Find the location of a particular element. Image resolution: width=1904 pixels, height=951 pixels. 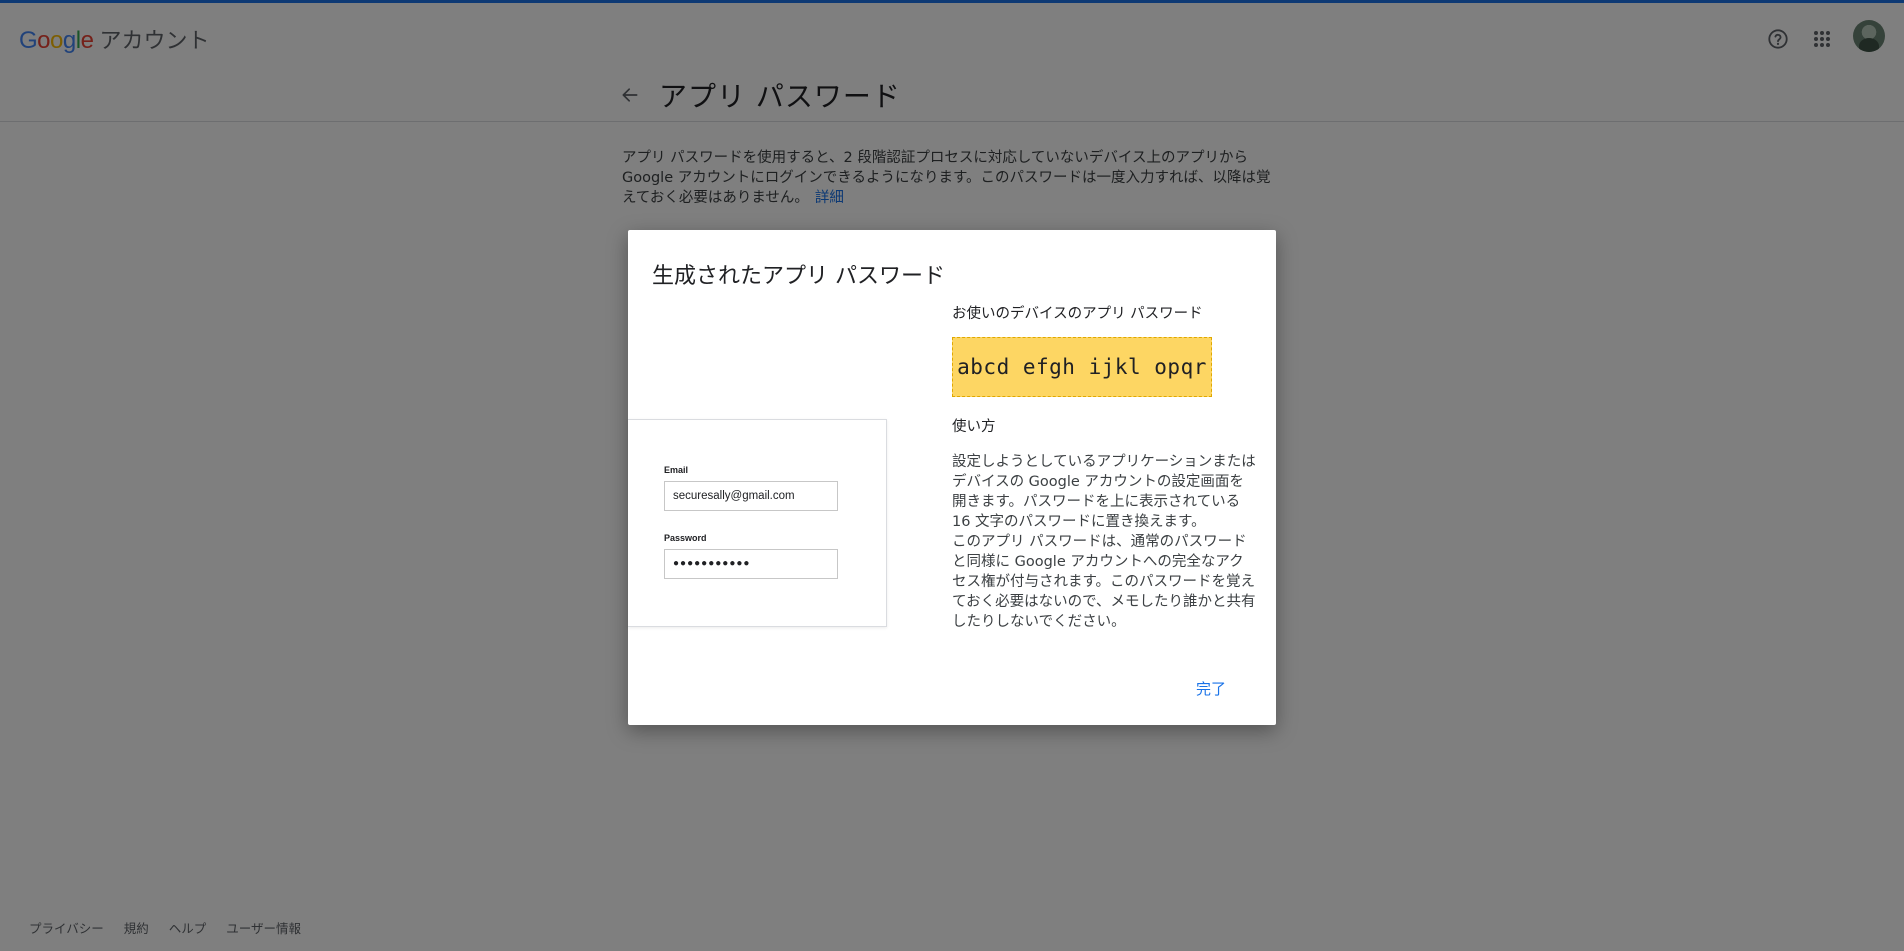

dialog-title: 生成されたアプリ パスワード is located at coordinates (798, 276).